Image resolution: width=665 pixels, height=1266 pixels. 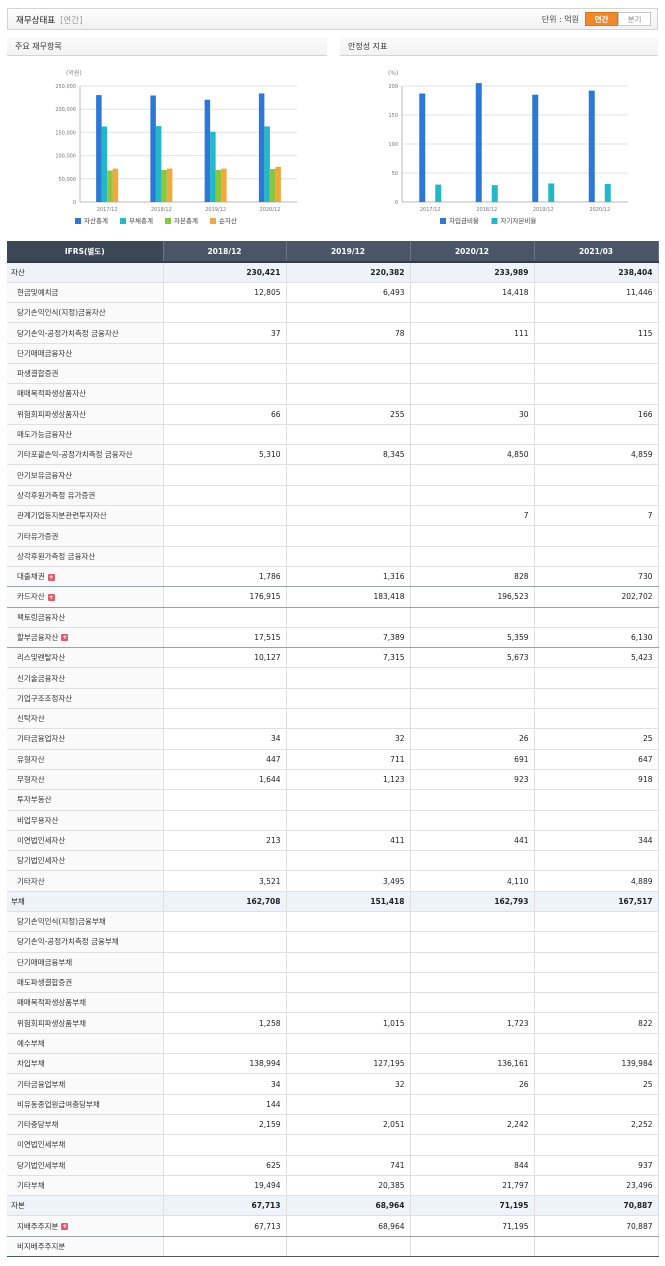 I want to click on table-row: 대출채권 +1,786 1,316 828 730, so click(x=333, y=577).